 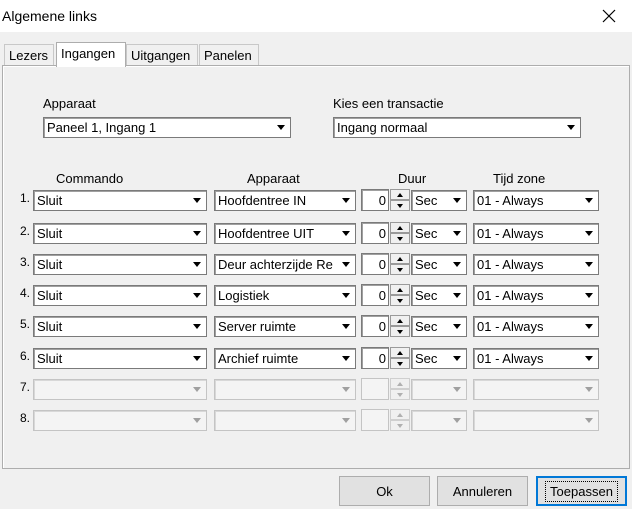 What do you see at coordinates (384, 491) in the screenshot?
I see `ok-button: Ok` at bounding box center [384, 491].